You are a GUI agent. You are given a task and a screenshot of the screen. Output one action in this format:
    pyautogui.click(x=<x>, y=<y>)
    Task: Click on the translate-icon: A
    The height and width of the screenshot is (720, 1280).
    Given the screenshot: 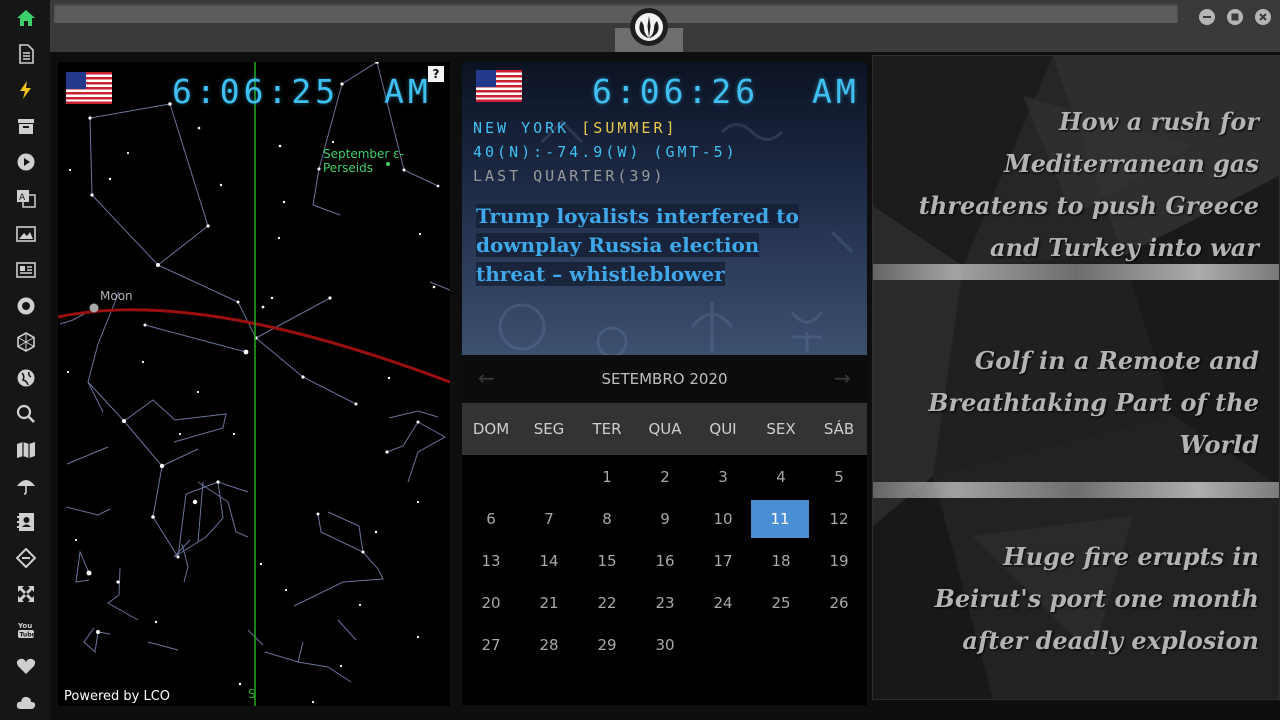 What is the action you would take?
    pyautogui.click(x=26, y=198)
    